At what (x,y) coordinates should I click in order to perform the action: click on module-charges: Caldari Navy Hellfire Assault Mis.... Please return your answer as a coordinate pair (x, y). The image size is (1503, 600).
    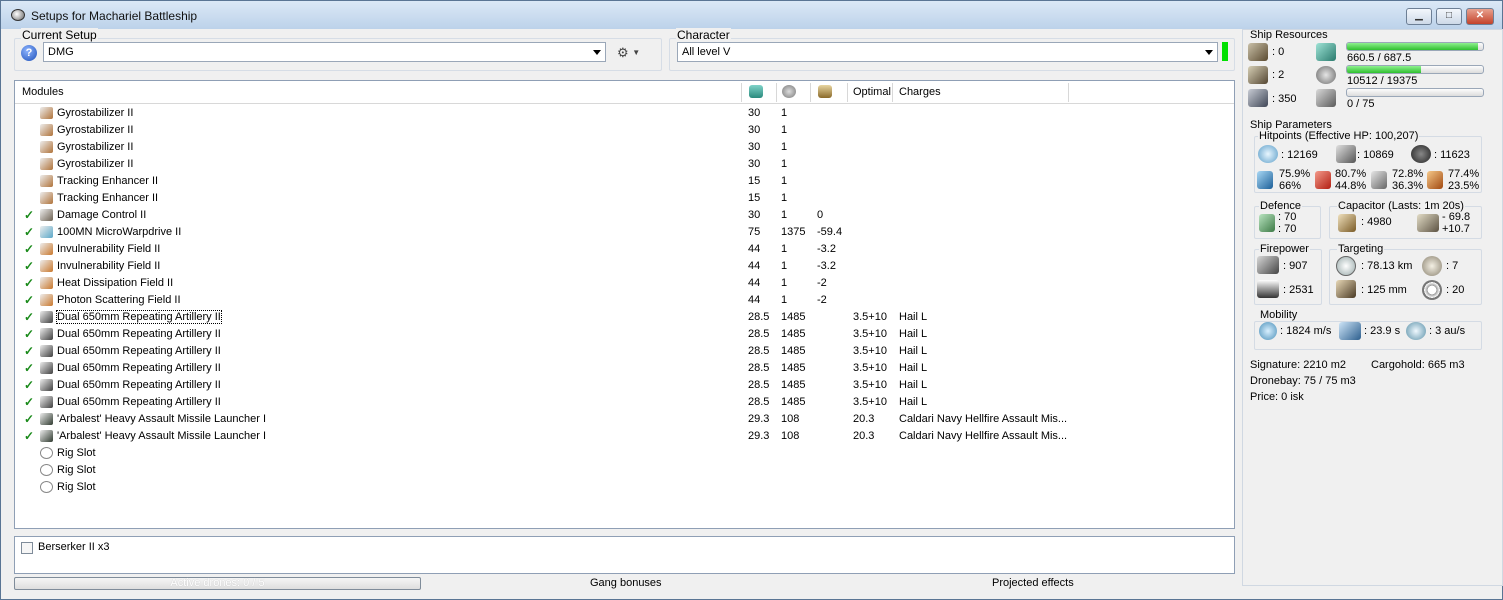
    Looking at the image, I should click on (983, 419).